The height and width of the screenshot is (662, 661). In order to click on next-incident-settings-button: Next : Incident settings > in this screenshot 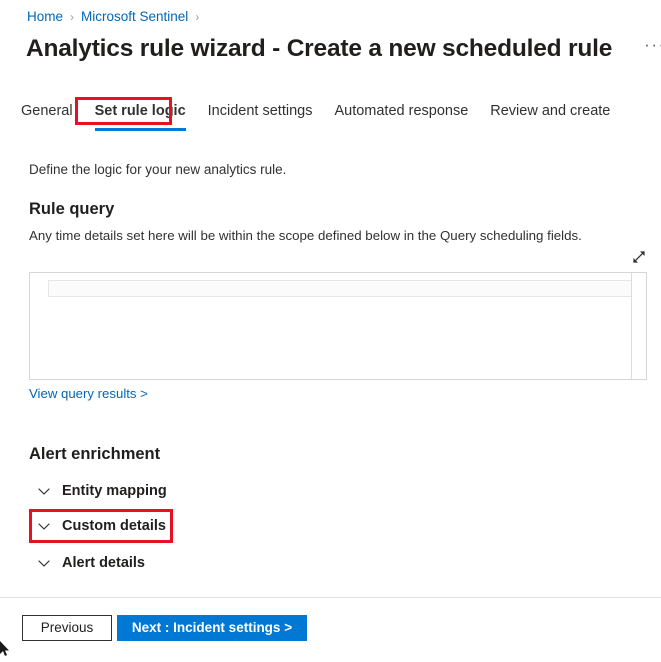, I will do `click(212, 628)`.